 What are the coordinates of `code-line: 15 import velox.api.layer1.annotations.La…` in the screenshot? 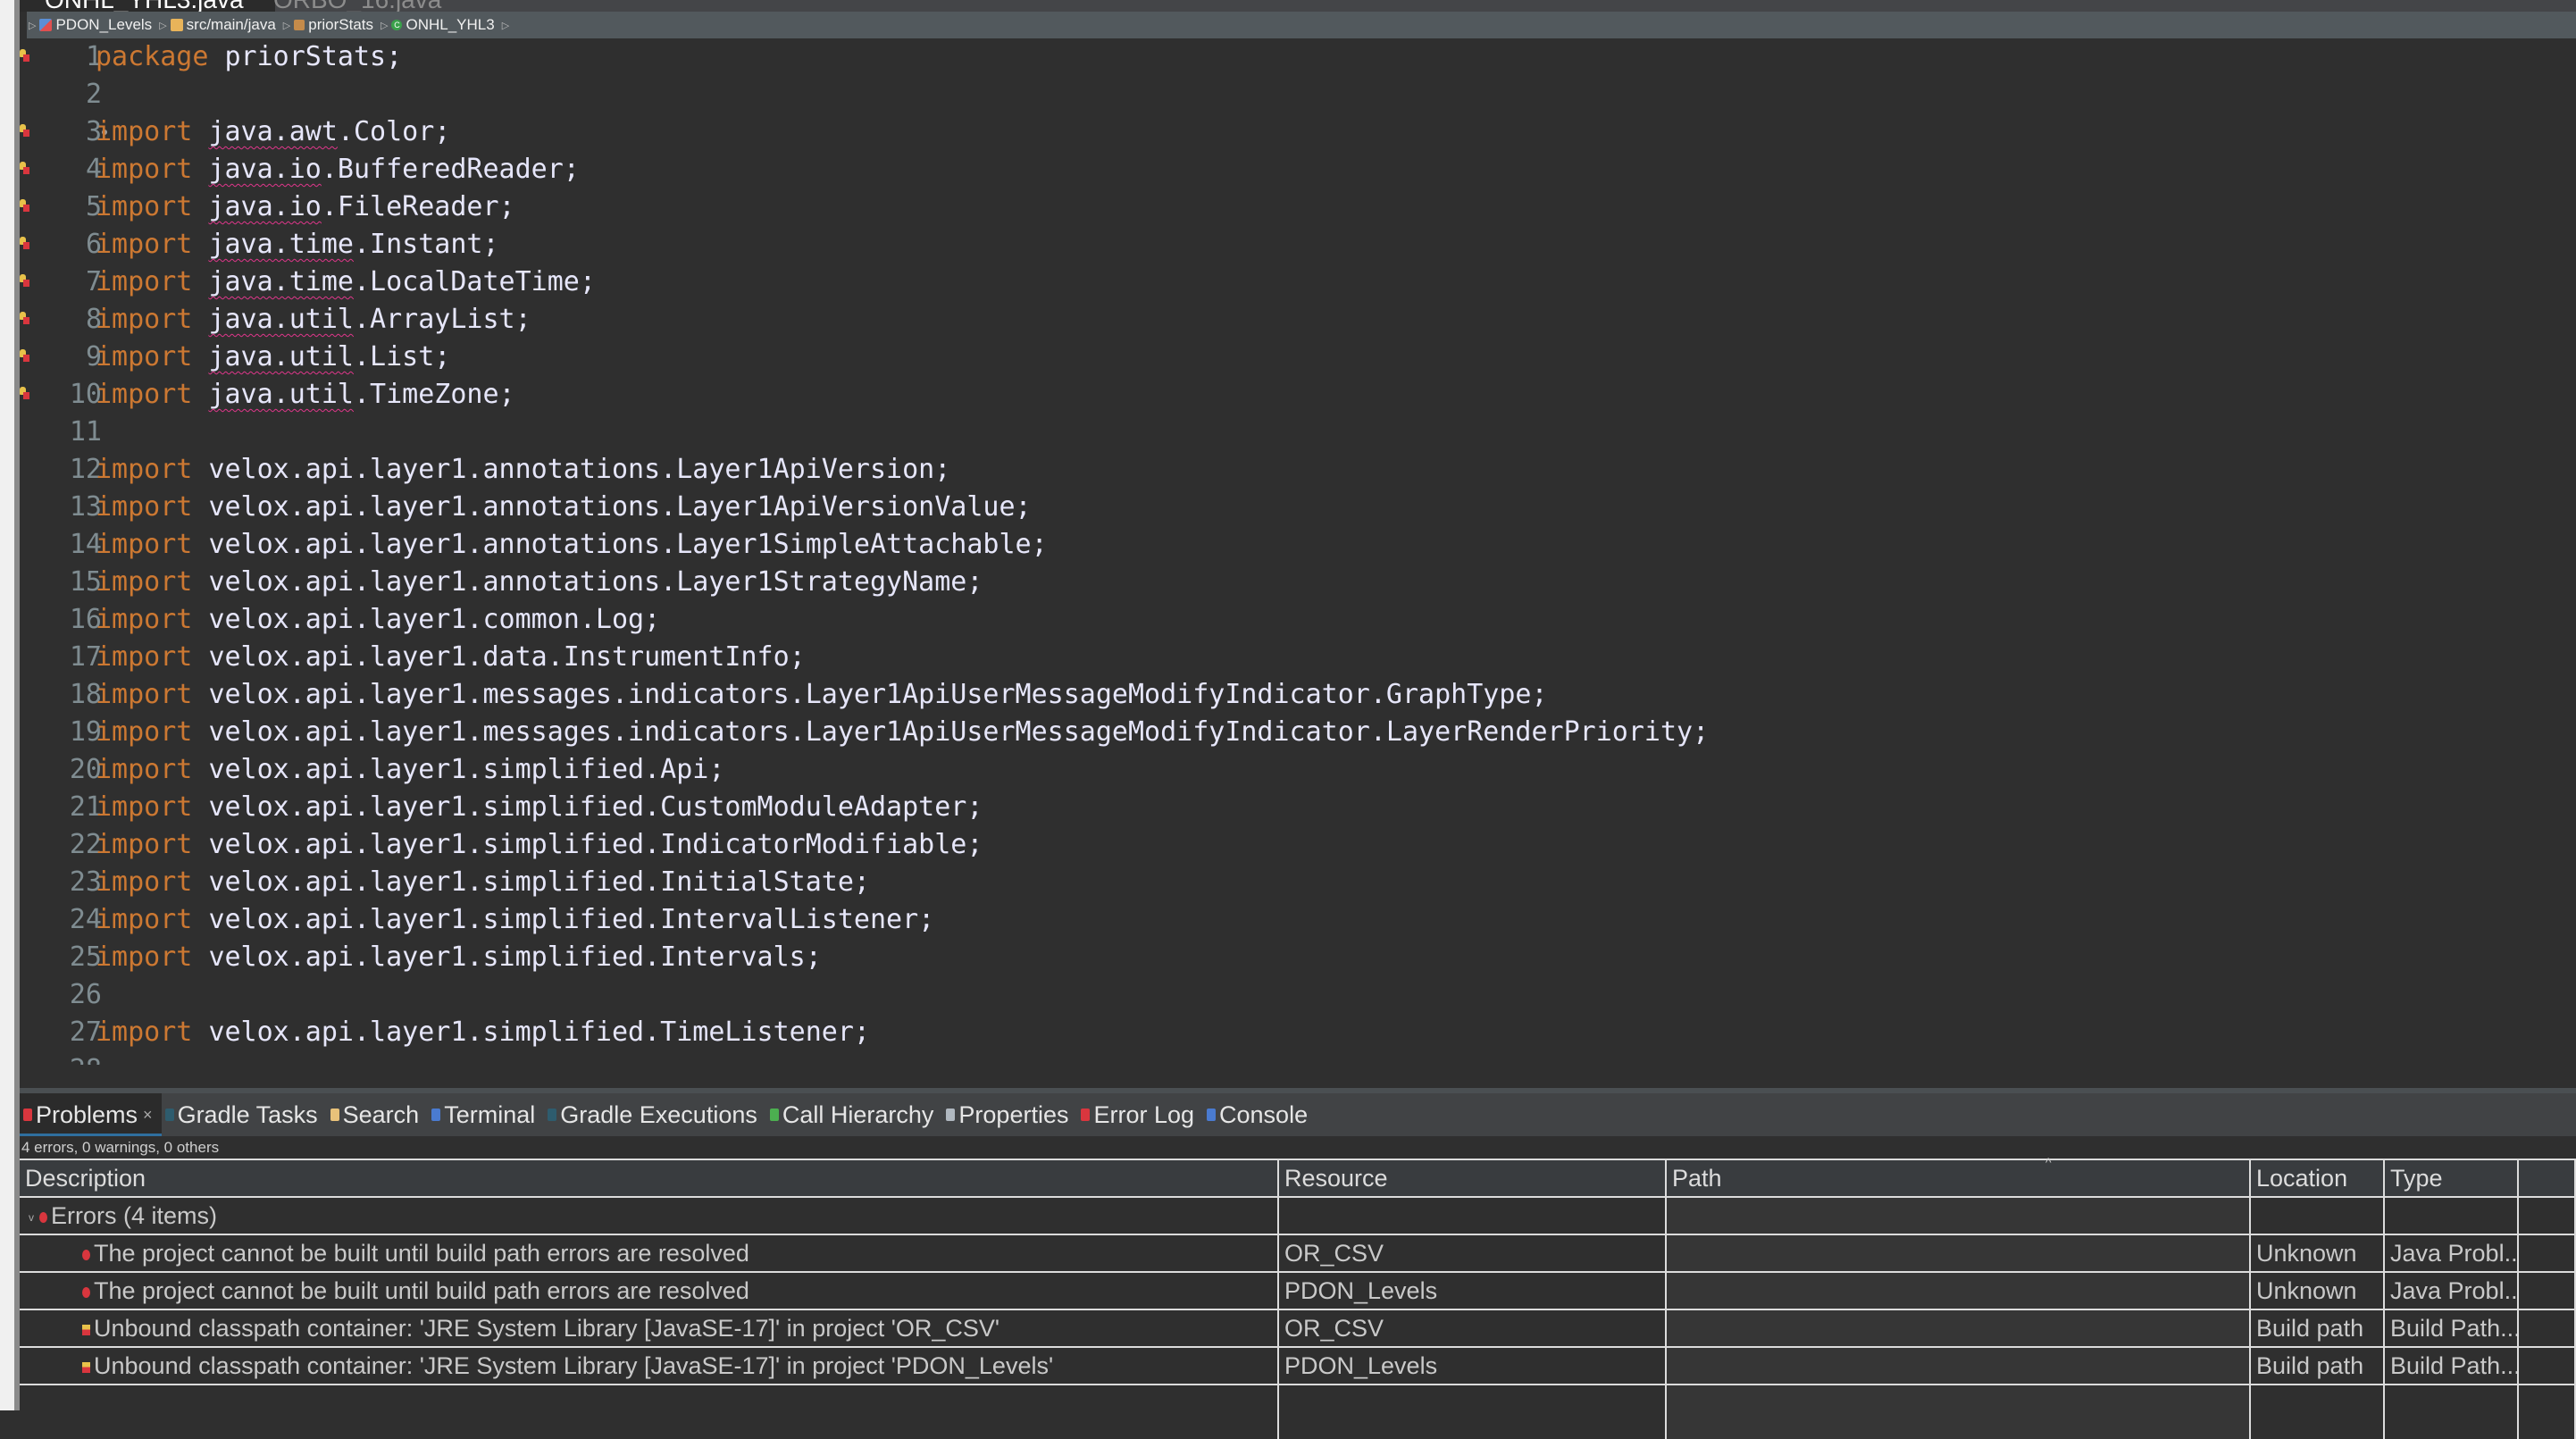 It's located at (1298, 582).